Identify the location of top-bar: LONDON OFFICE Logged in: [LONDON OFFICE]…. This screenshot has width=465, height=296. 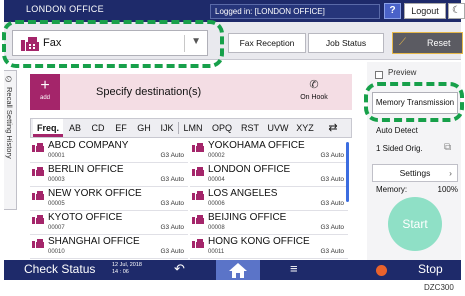
(234, 11).